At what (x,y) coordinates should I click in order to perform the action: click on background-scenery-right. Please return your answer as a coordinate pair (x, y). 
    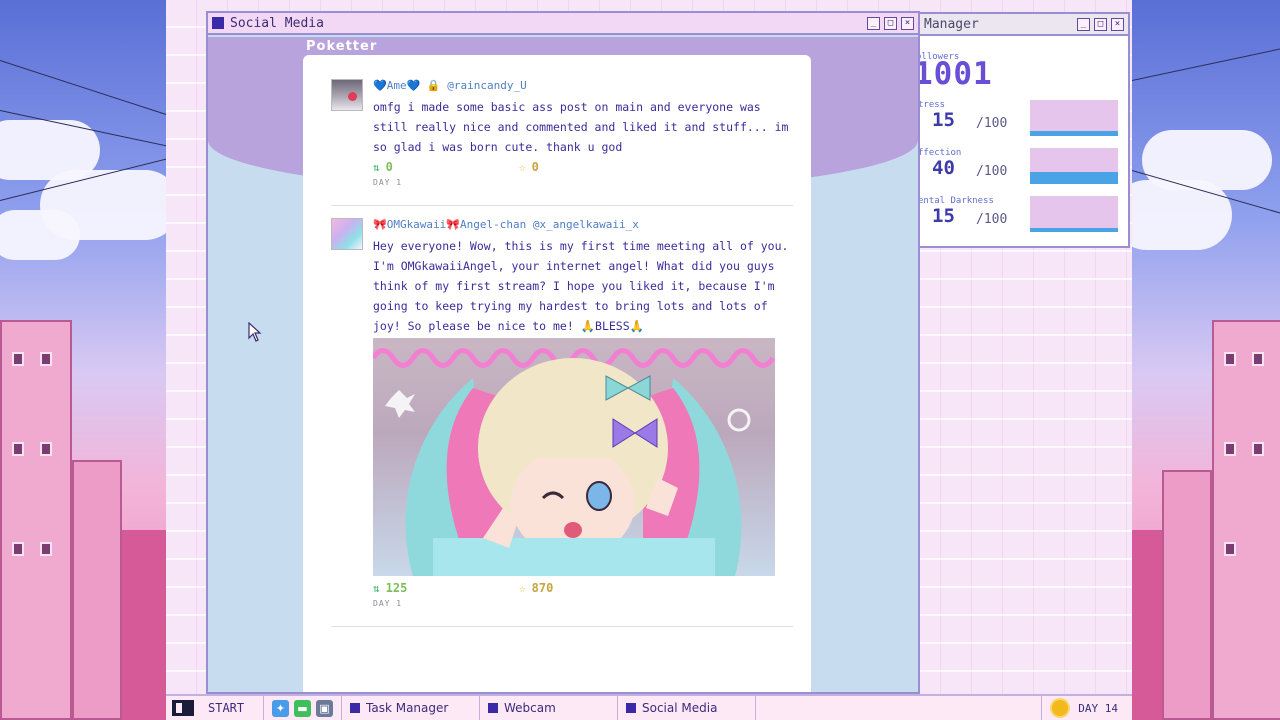
    Looking at the image, I should click on (1206, 360).